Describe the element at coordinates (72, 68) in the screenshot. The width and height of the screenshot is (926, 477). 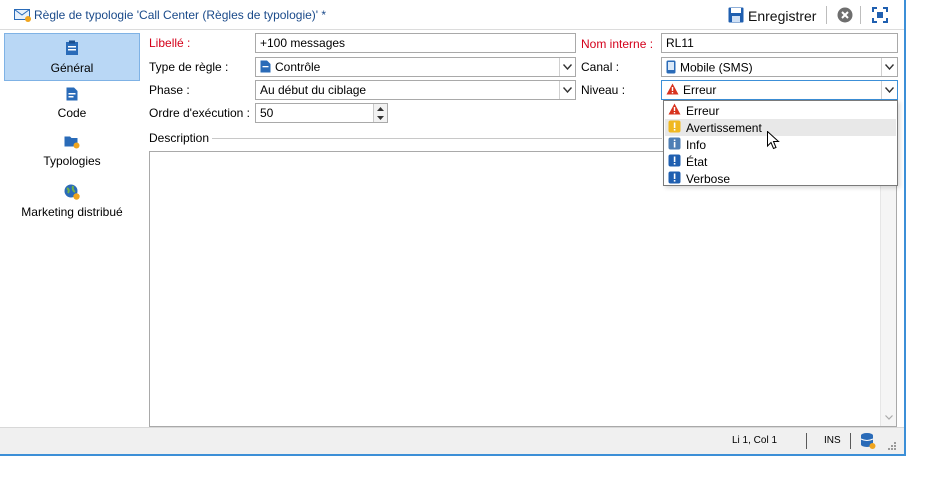
I see `nav-item-label: Général` at that location.